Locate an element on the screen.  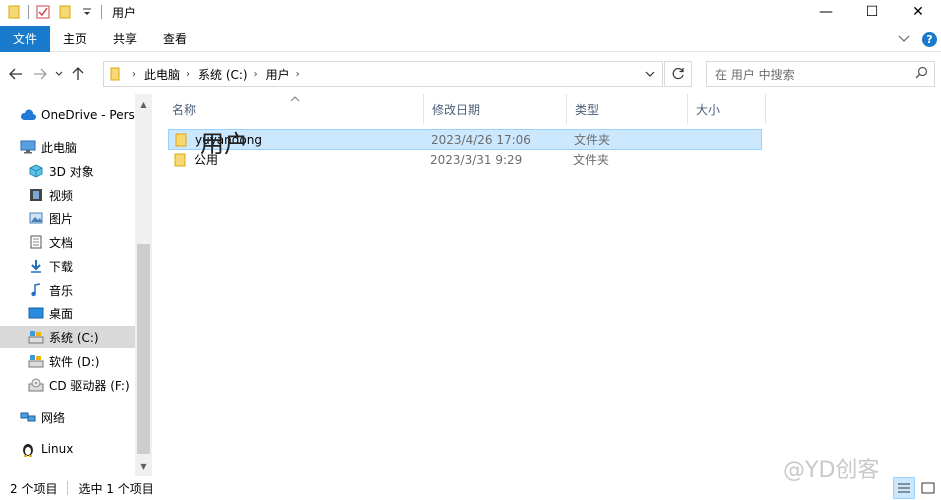
file-row: 公用 2023/3/31 9:29 文件夹 is located at coordinates (465, 160).